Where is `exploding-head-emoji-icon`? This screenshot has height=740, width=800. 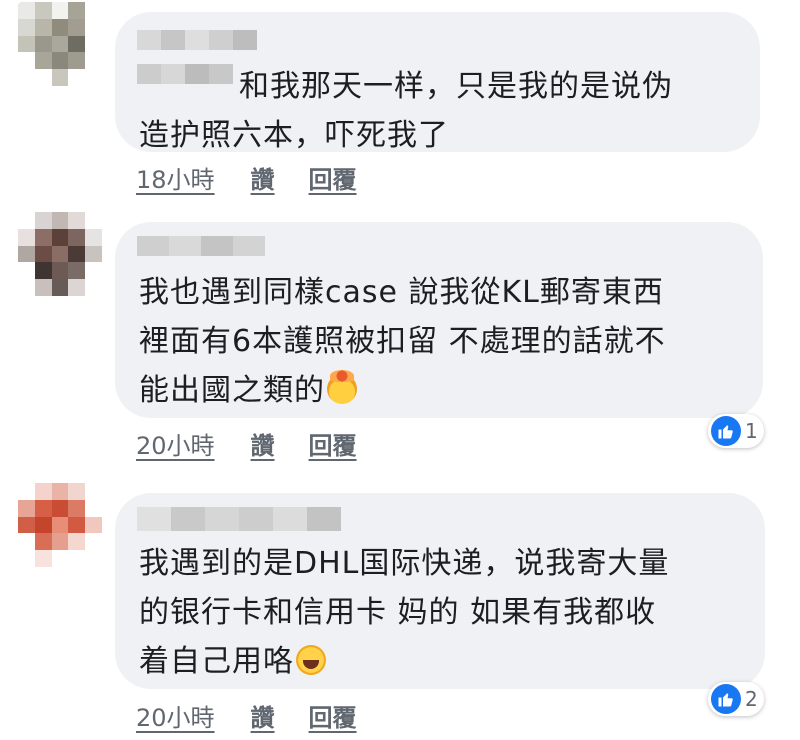 exploding-head-emoji-icon is located at coordinates (342, 387).